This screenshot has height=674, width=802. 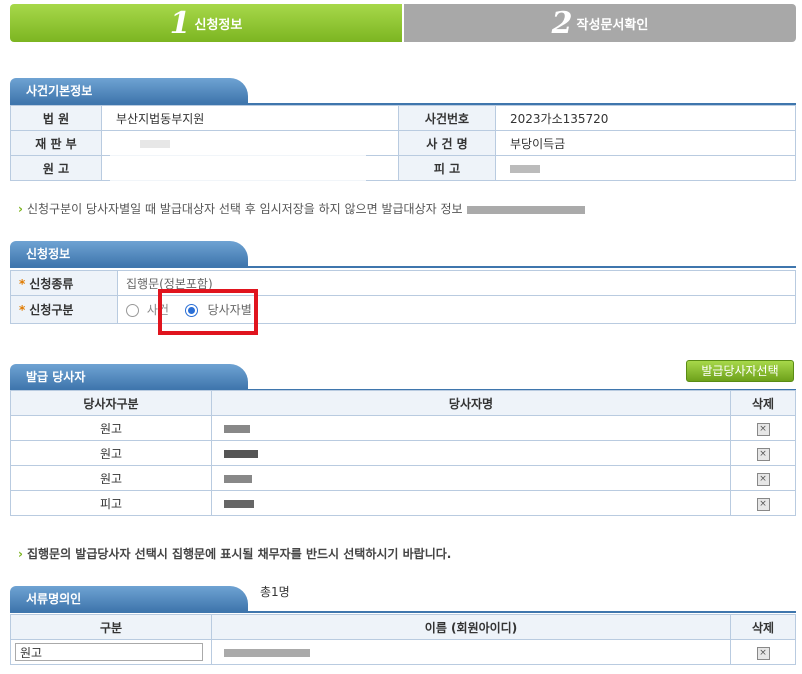 What do you see at coordinates (64, 283) in the screenshot?
I see `apply-type-label: * 신청종류` at bounding box center [64, 283].